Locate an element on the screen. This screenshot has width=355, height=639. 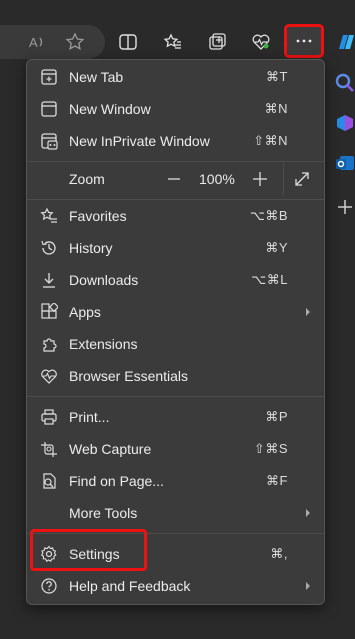
svg-text: A is located at coordinates (33, 42).